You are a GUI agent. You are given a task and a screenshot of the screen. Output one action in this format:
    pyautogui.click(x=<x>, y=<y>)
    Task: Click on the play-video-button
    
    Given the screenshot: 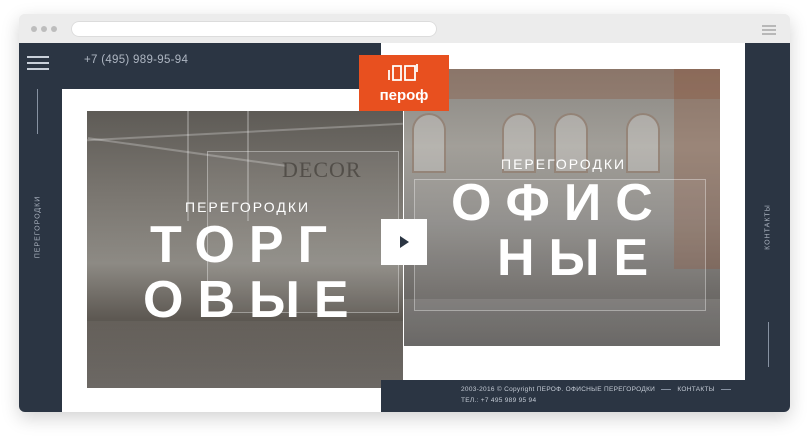 What is the action you would take?
    pyautogui.click(x=404, y=242)
    